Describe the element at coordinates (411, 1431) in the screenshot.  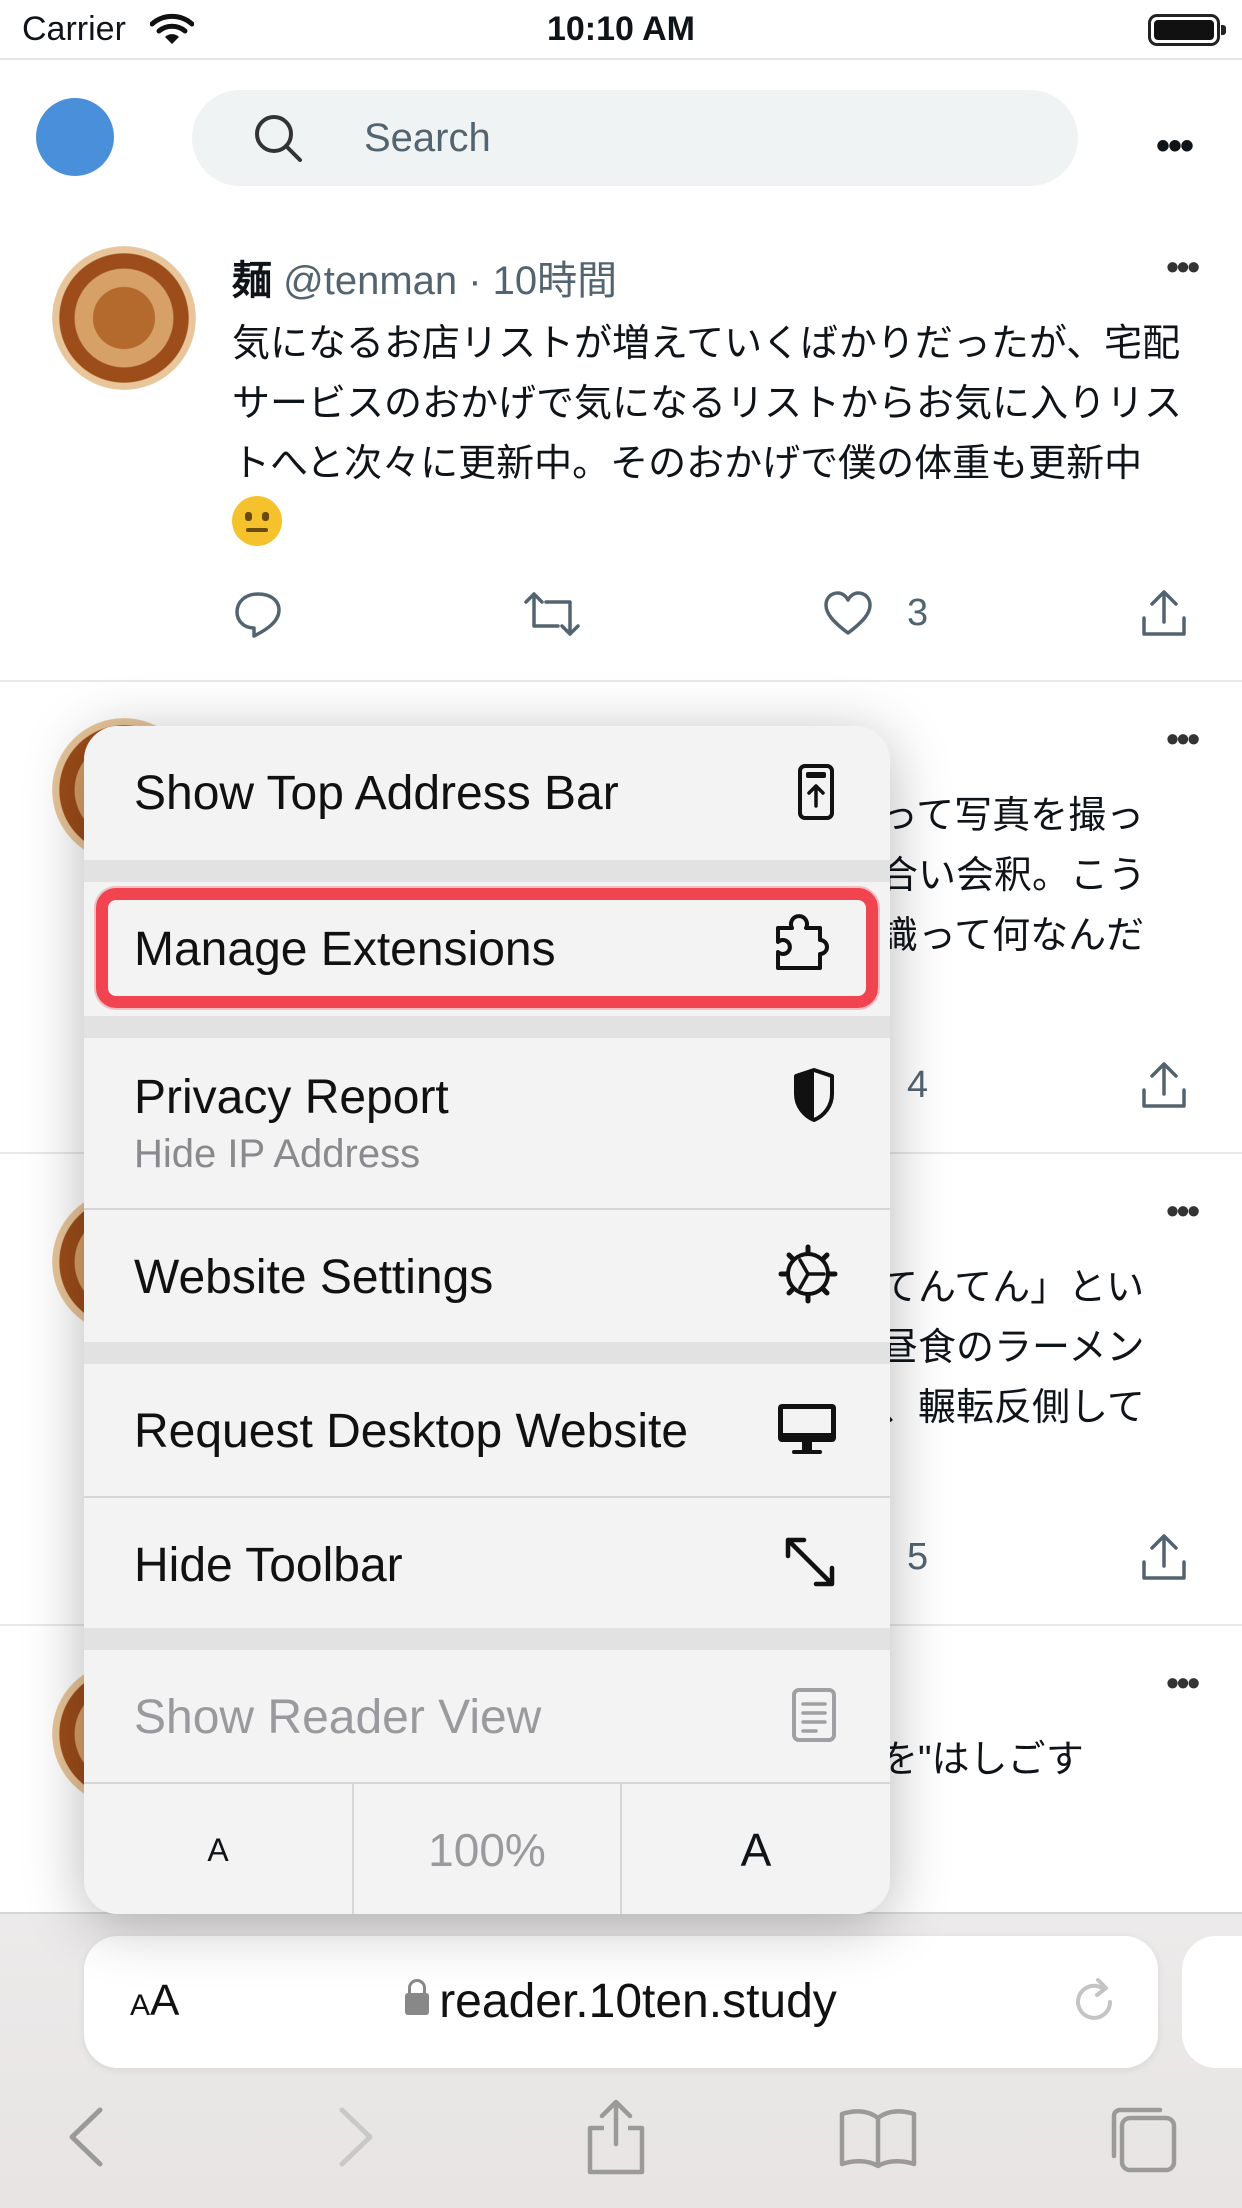
I see `menu-item-label: Request Desktop Website` at that location.